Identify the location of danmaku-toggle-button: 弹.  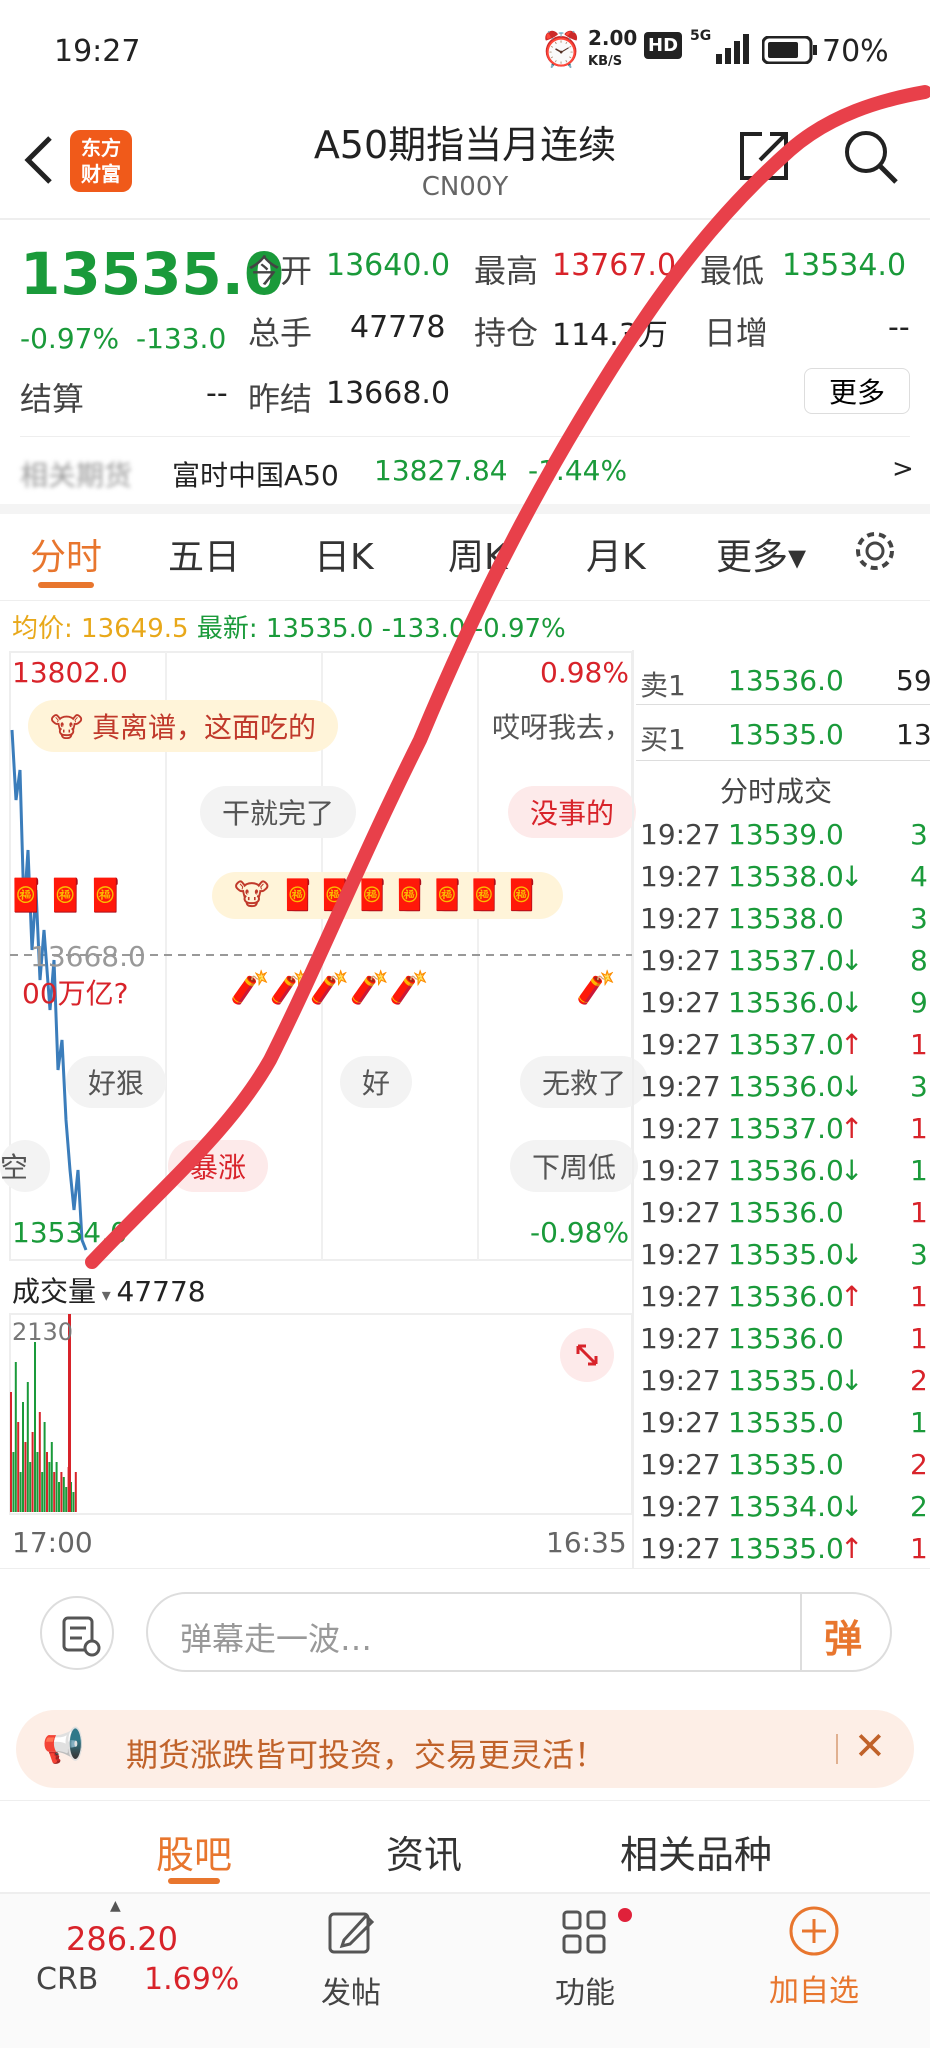
(843, 1635).